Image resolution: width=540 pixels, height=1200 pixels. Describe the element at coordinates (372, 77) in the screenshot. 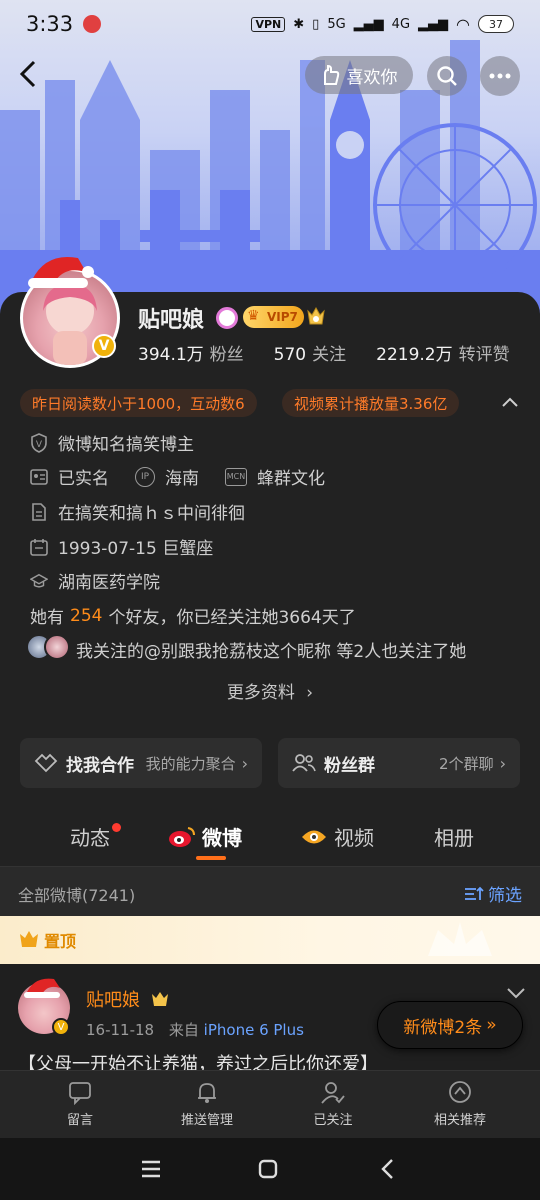

I see `like-you-label: 喜欢你` at that location.